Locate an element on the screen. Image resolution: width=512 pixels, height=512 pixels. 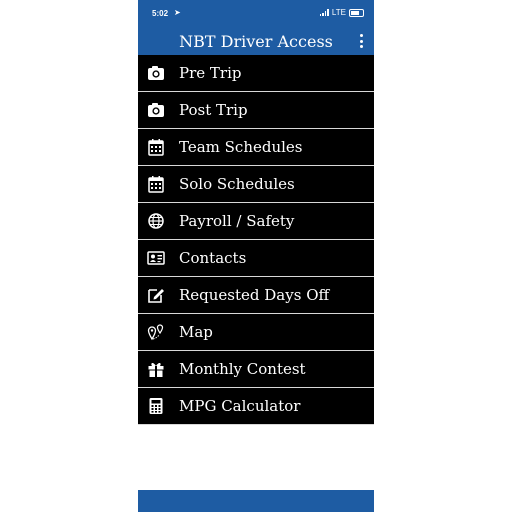
menu-item-team-schedules: Team Schedules is located at coordinates (256, 147).